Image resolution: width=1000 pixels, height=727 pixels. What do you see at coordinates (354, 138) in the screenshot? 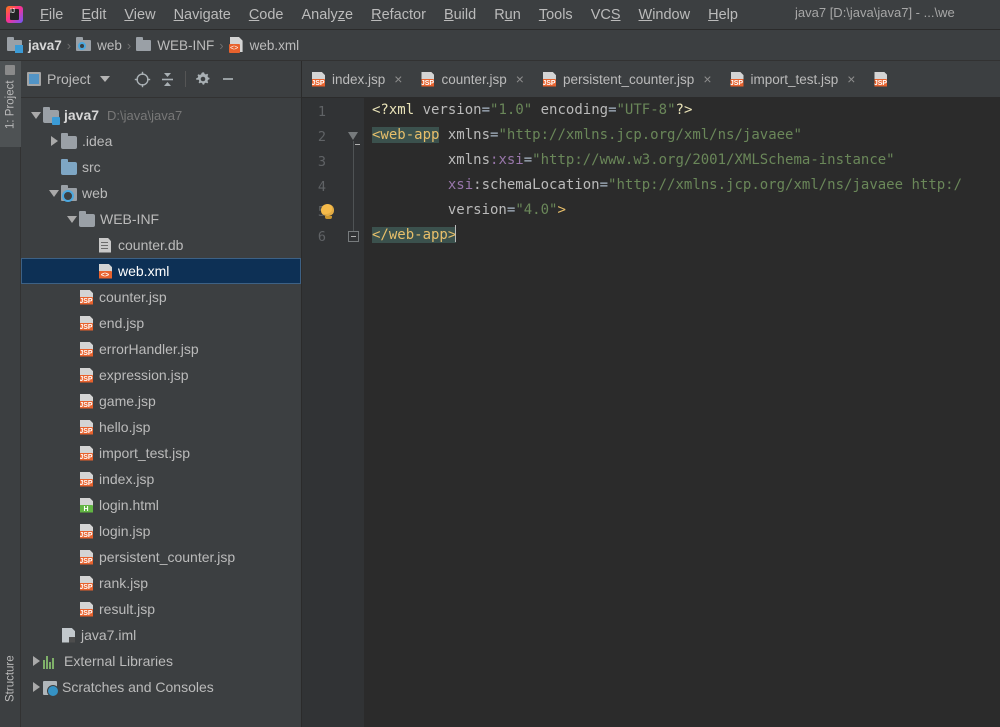
I see `fold-collapse-icon` at bounding box center [354, 138].